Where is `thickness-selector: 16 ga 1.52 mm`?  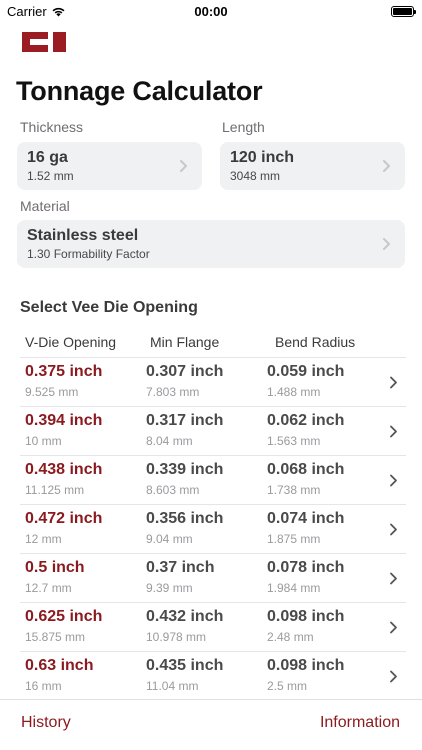 thickness-selector: 16 ga 1.52 mm is located at coordinates (109, 166).